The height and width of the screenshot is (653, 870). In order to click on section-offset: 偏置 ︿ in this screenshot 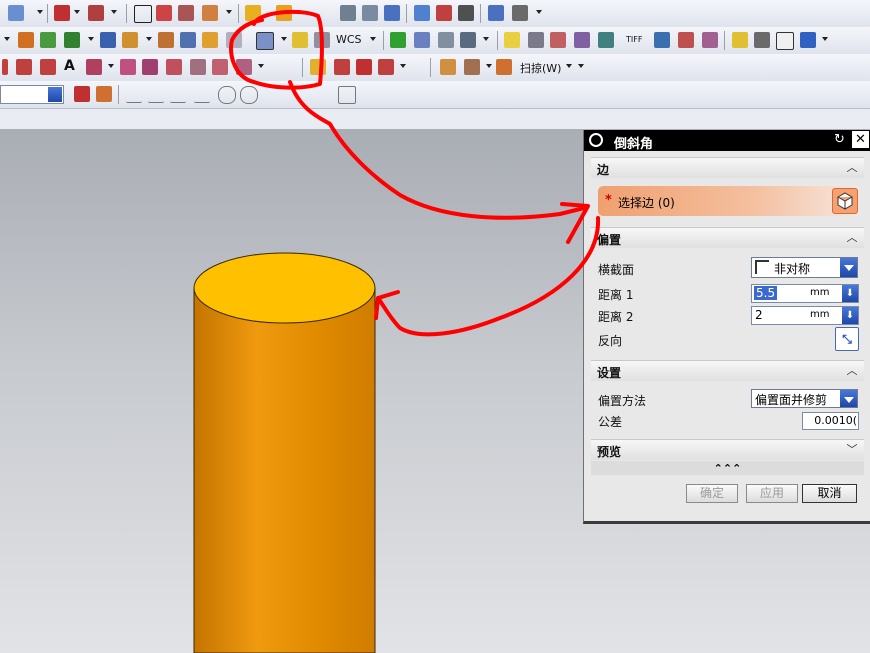, I will do `click(727, 237)`.